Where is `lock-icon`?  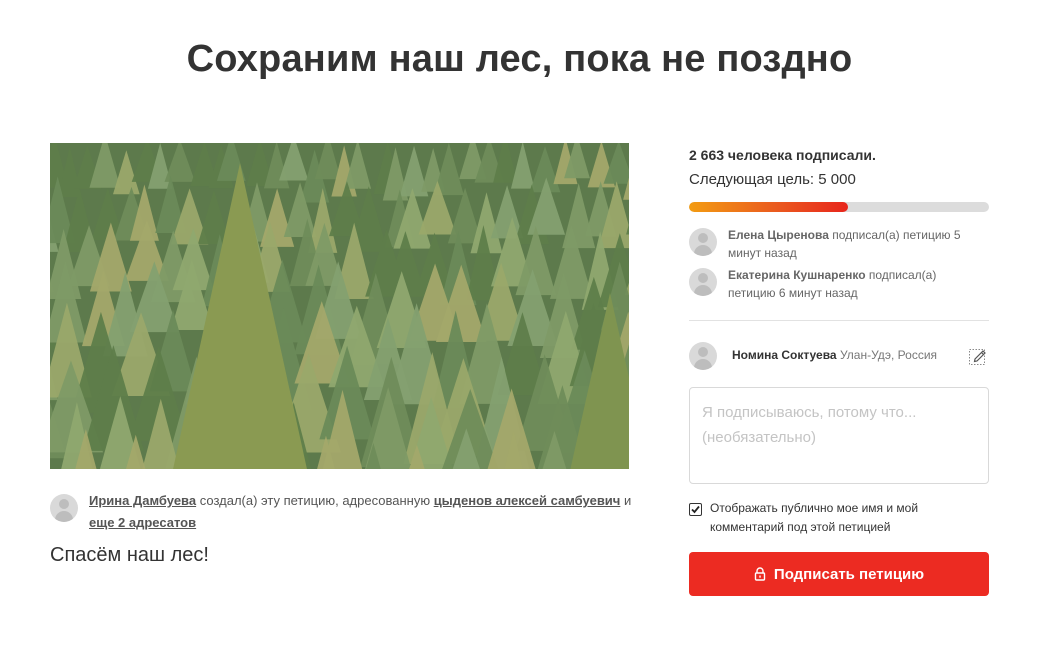 lock-icon is located at coordinates (760, 574).